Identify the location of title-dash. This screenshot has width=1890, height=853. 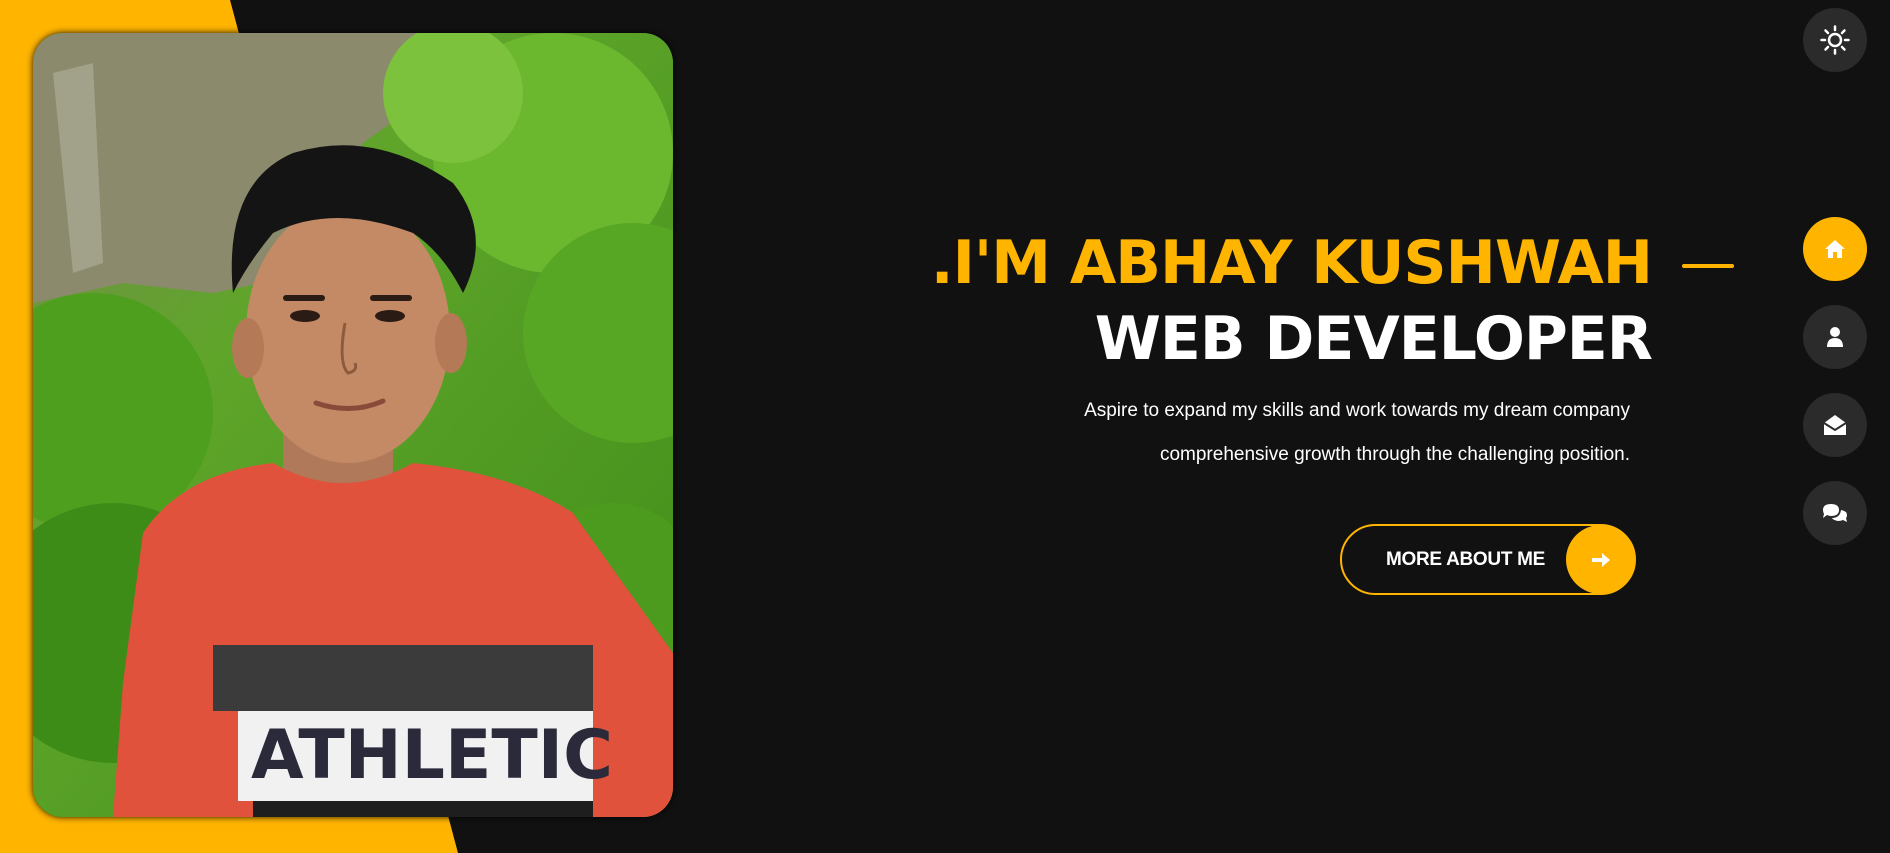
(1708, 266).